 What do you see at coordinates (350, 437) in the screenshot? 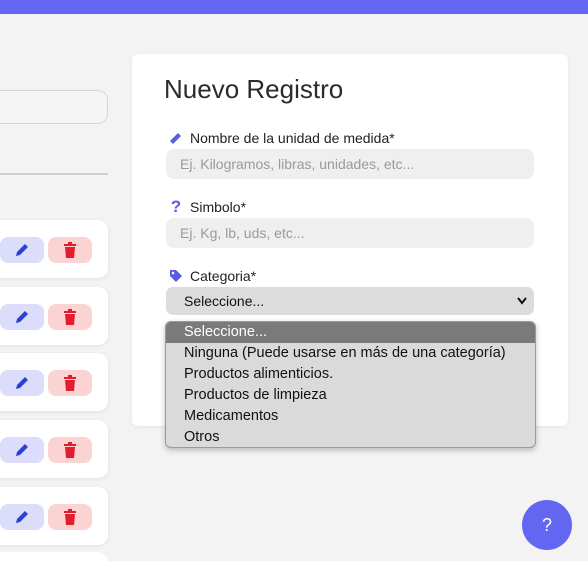
I see `option-otros: Otros` at bounding box center [350, 437].